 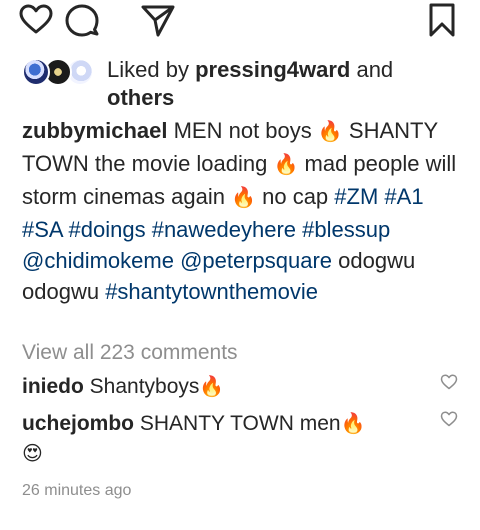 I want to click on post-timestamp: 26 minutes ago, so click(x=77, y=490).